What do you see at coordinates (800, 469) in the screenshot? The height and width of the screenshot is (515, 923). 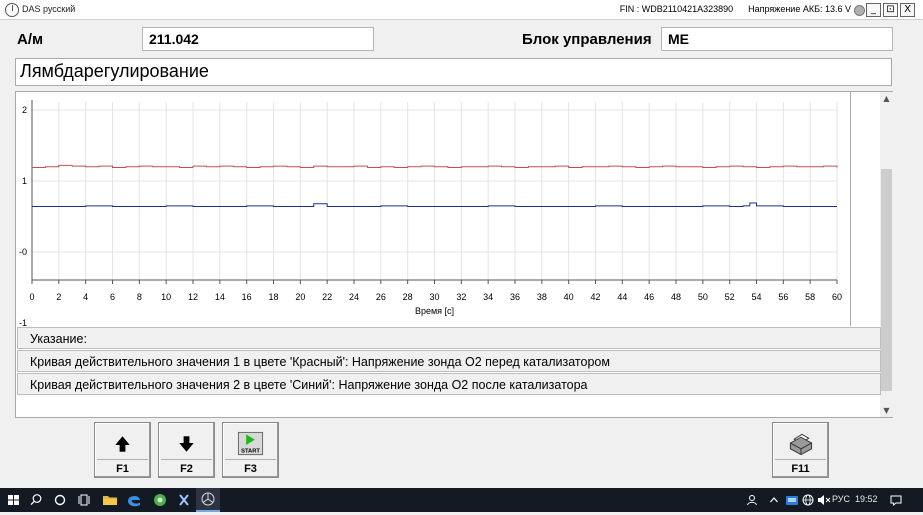 I see `f11-label: F11` at bounding box center [800, 469].